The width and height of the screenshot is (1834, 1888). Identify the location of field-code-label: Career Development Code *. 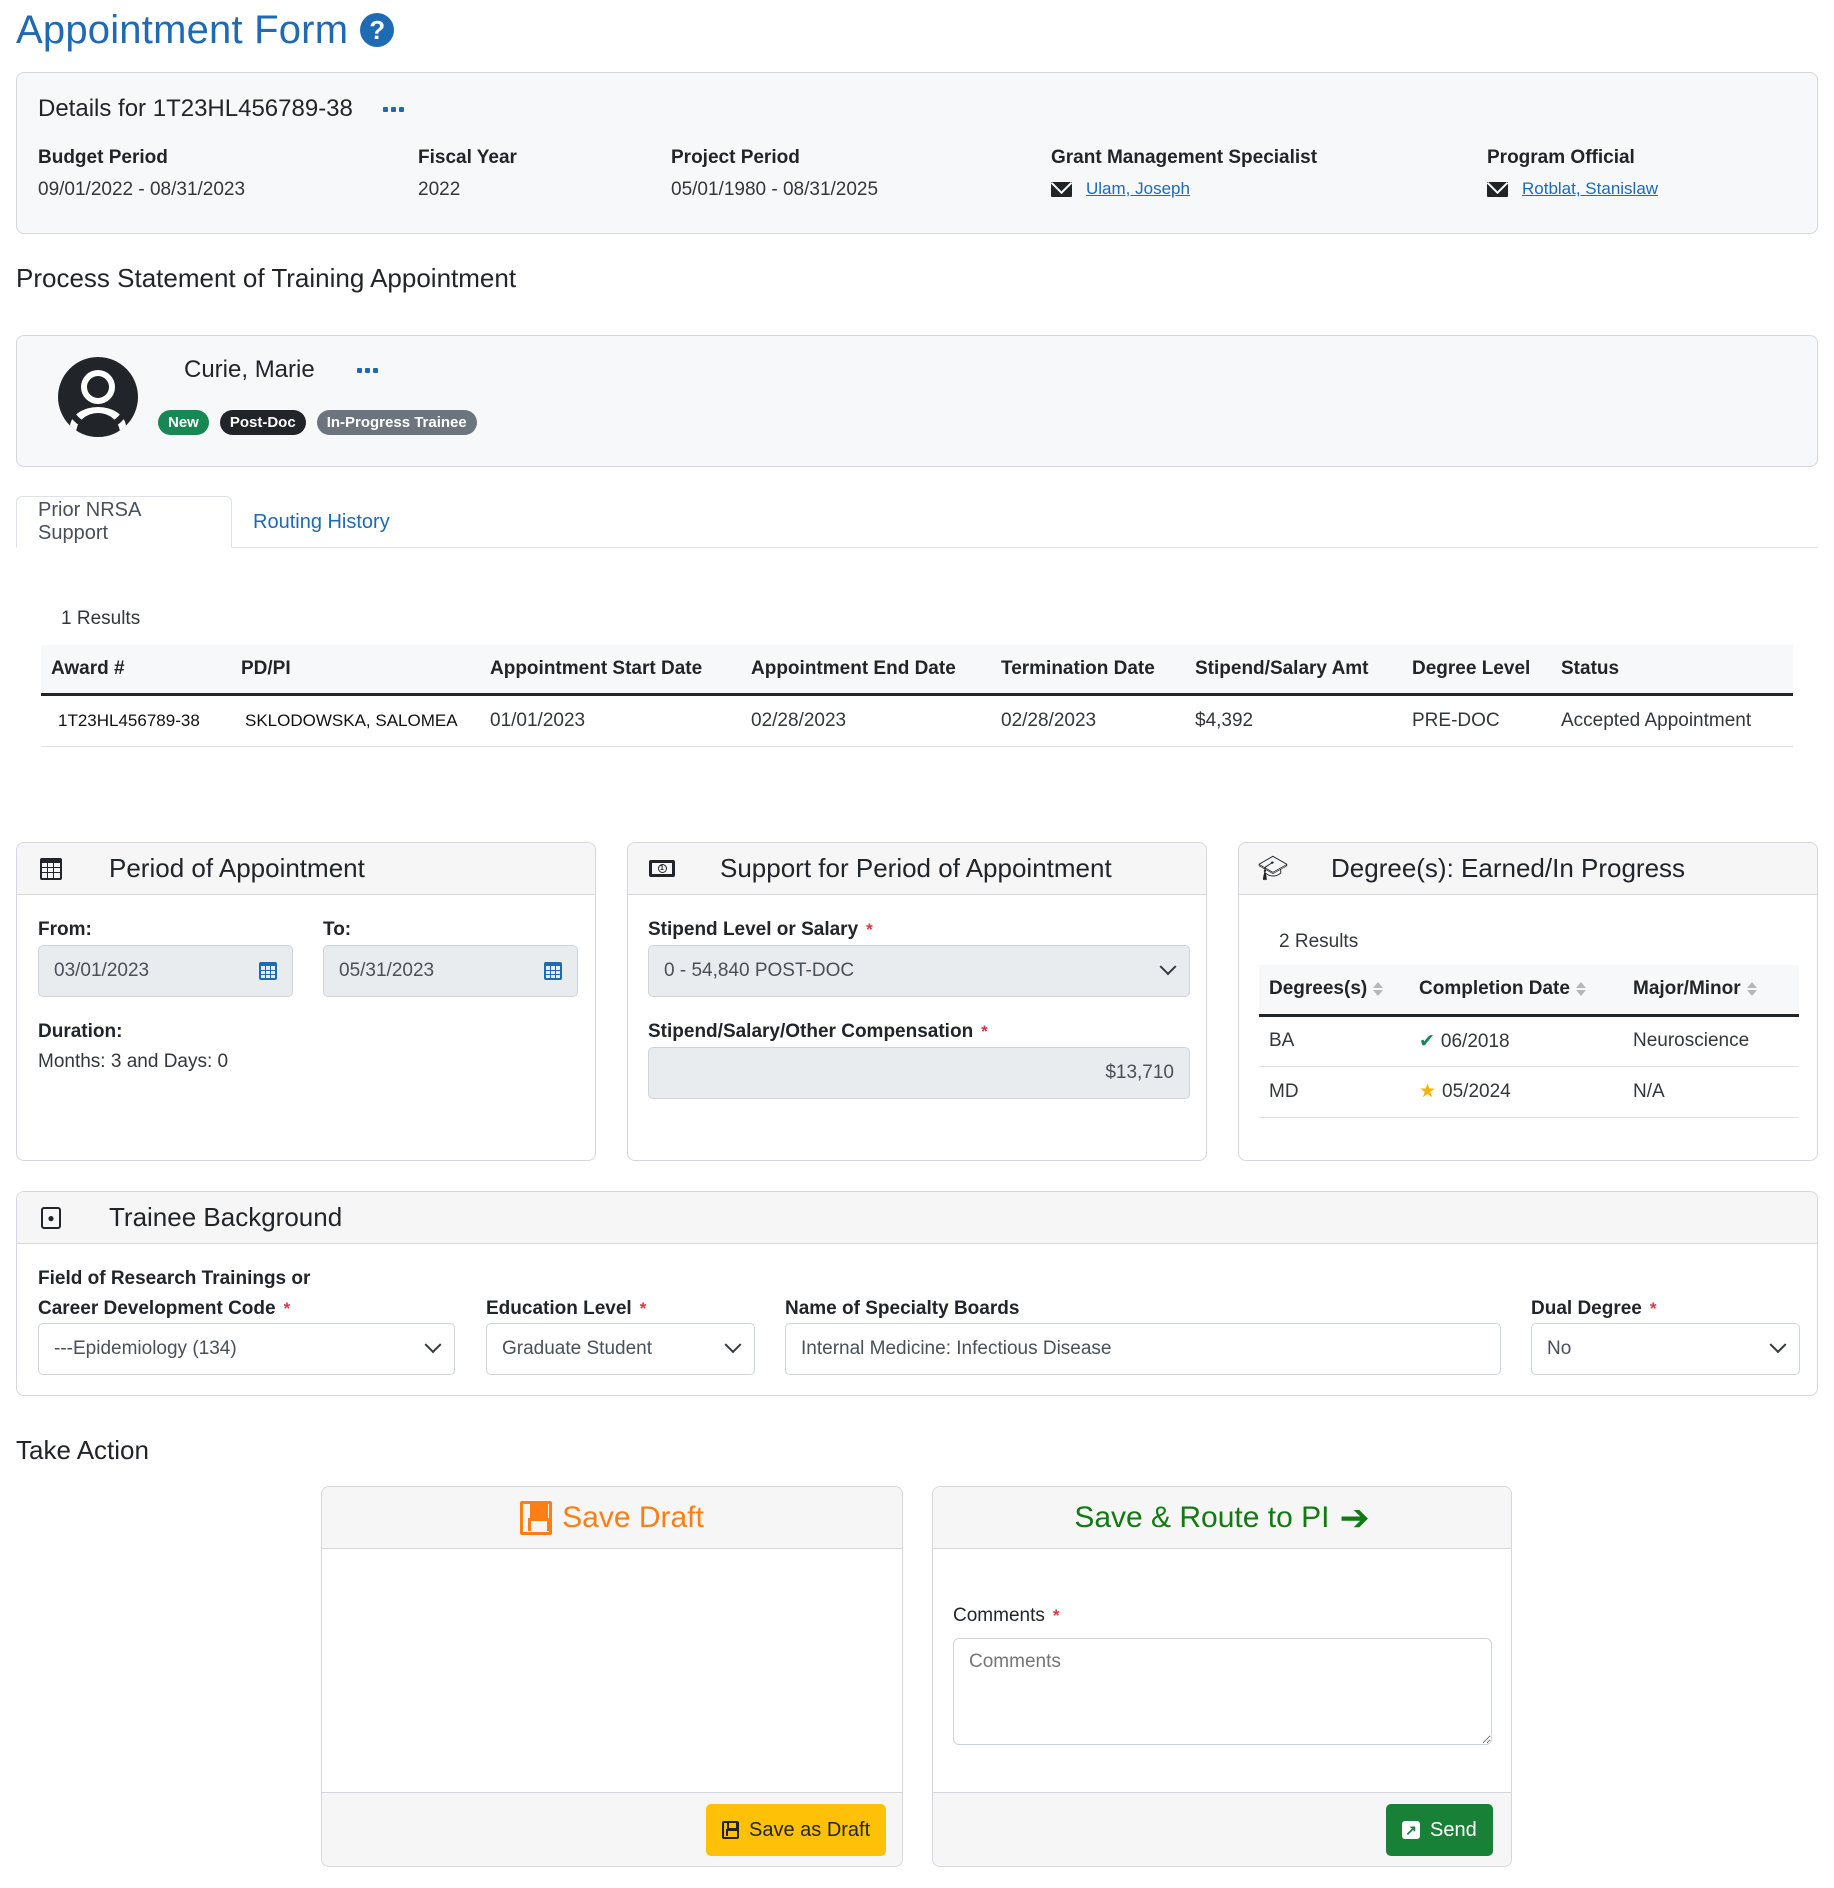
(164, 1309).